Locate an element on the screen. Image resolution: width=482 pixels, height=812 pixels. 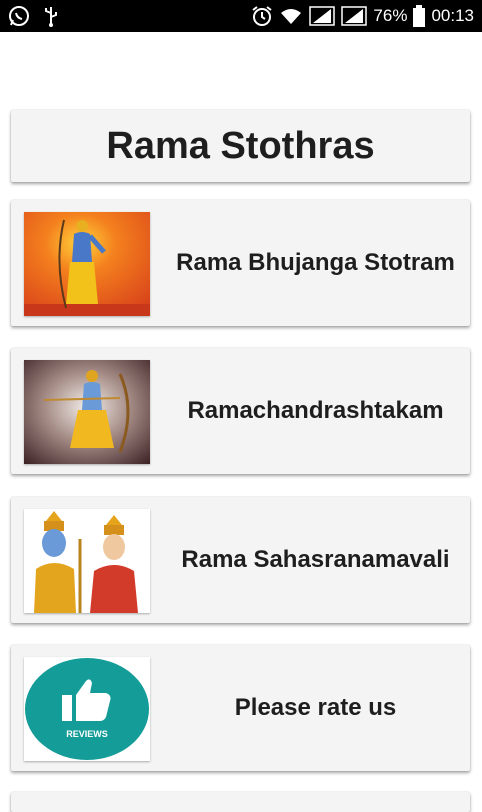
alarm-icon is located at coordinates (262, 16).